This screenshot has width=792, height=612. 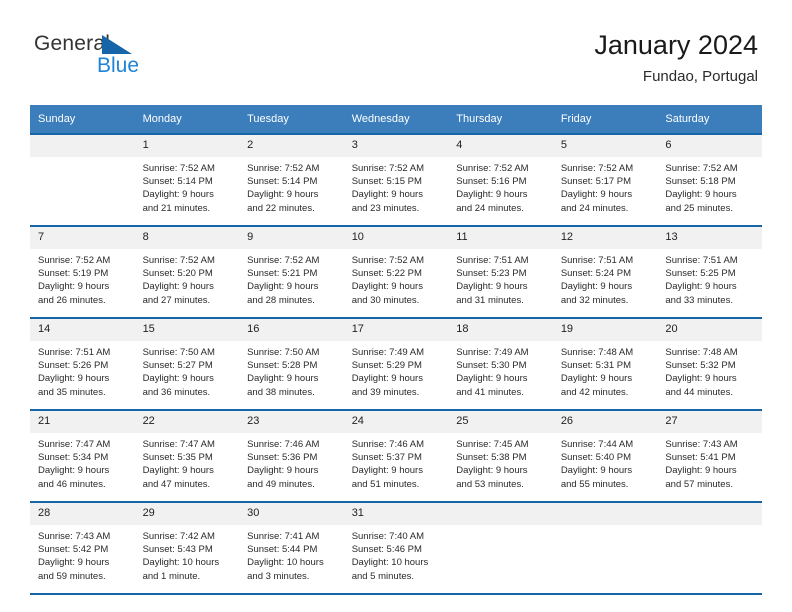 What do you see at coordinates (700, 182) in the screenshot?
I see `sunset-text: Sunset: 5:18 PM` at bounding box center [700, 182].